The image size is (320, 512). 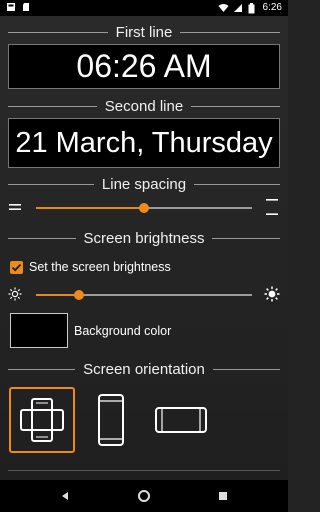 I want to click on screen-orientation-header: Screen orientation, so click(x=144, y=369).